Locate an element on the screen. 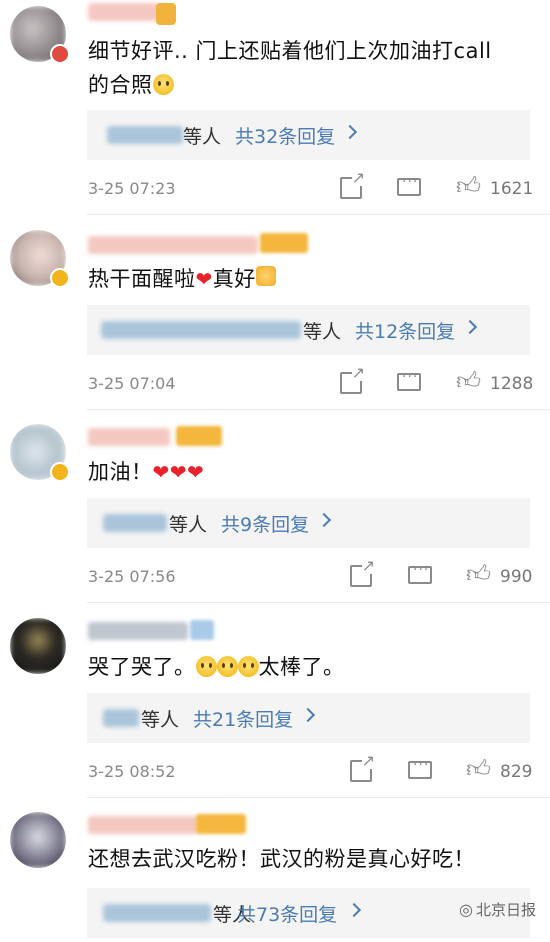 This screenshot has width=550, height=942. comment-text: 热干面醒啦❤真好 is located at coordinates (182, 279).